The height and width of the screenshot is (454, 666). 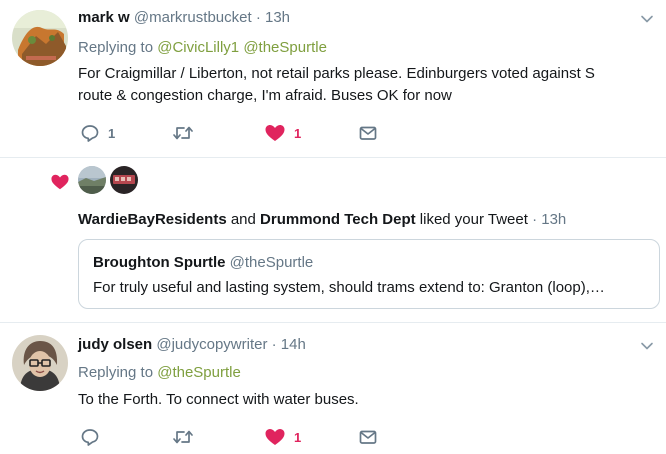 What do you see at coordinates (473, 219) in the screenshot?
I see `notification-action: liked your Tweet` at bounding box center [473, 219].